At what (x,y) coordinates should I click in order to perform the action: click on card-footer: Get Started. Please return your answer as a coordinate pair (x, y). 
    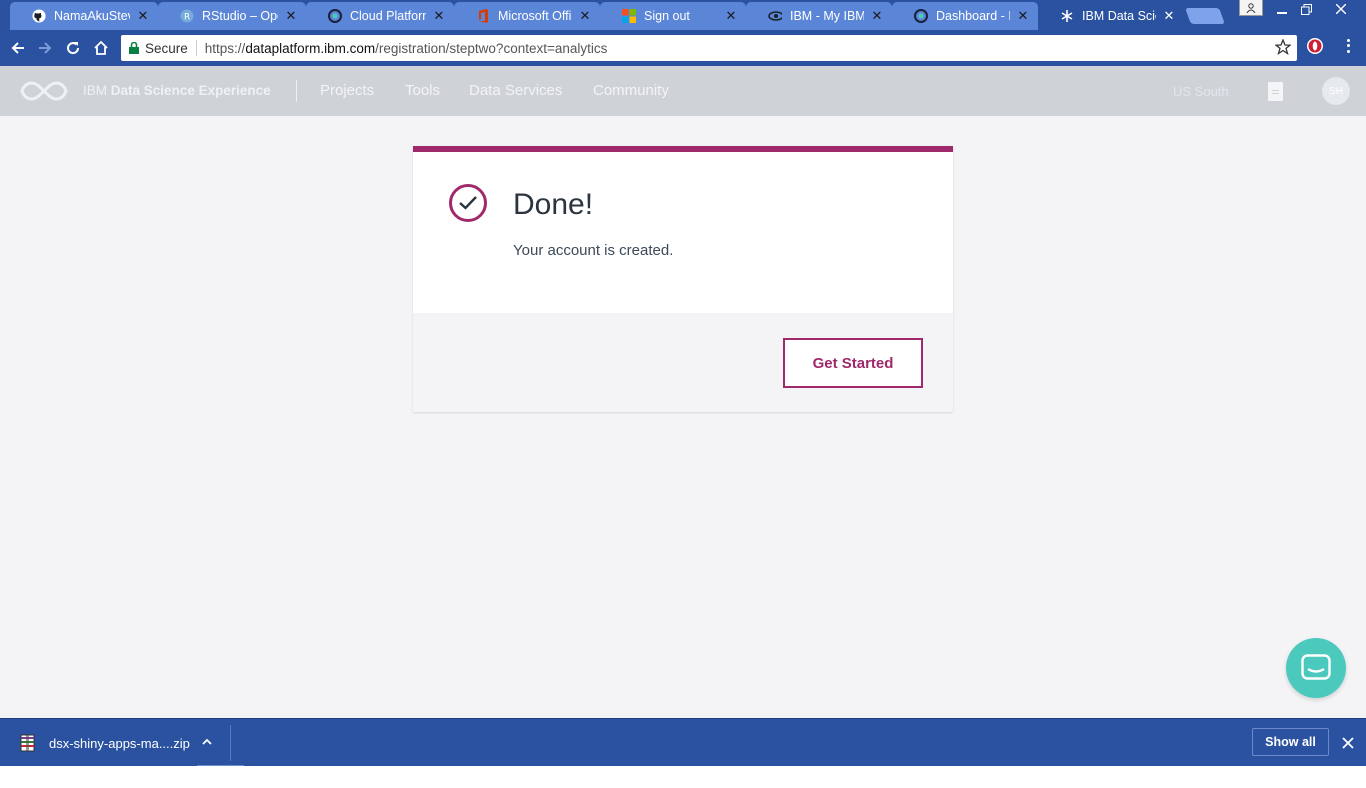
    Looking at the image, I should click on (683, 362).